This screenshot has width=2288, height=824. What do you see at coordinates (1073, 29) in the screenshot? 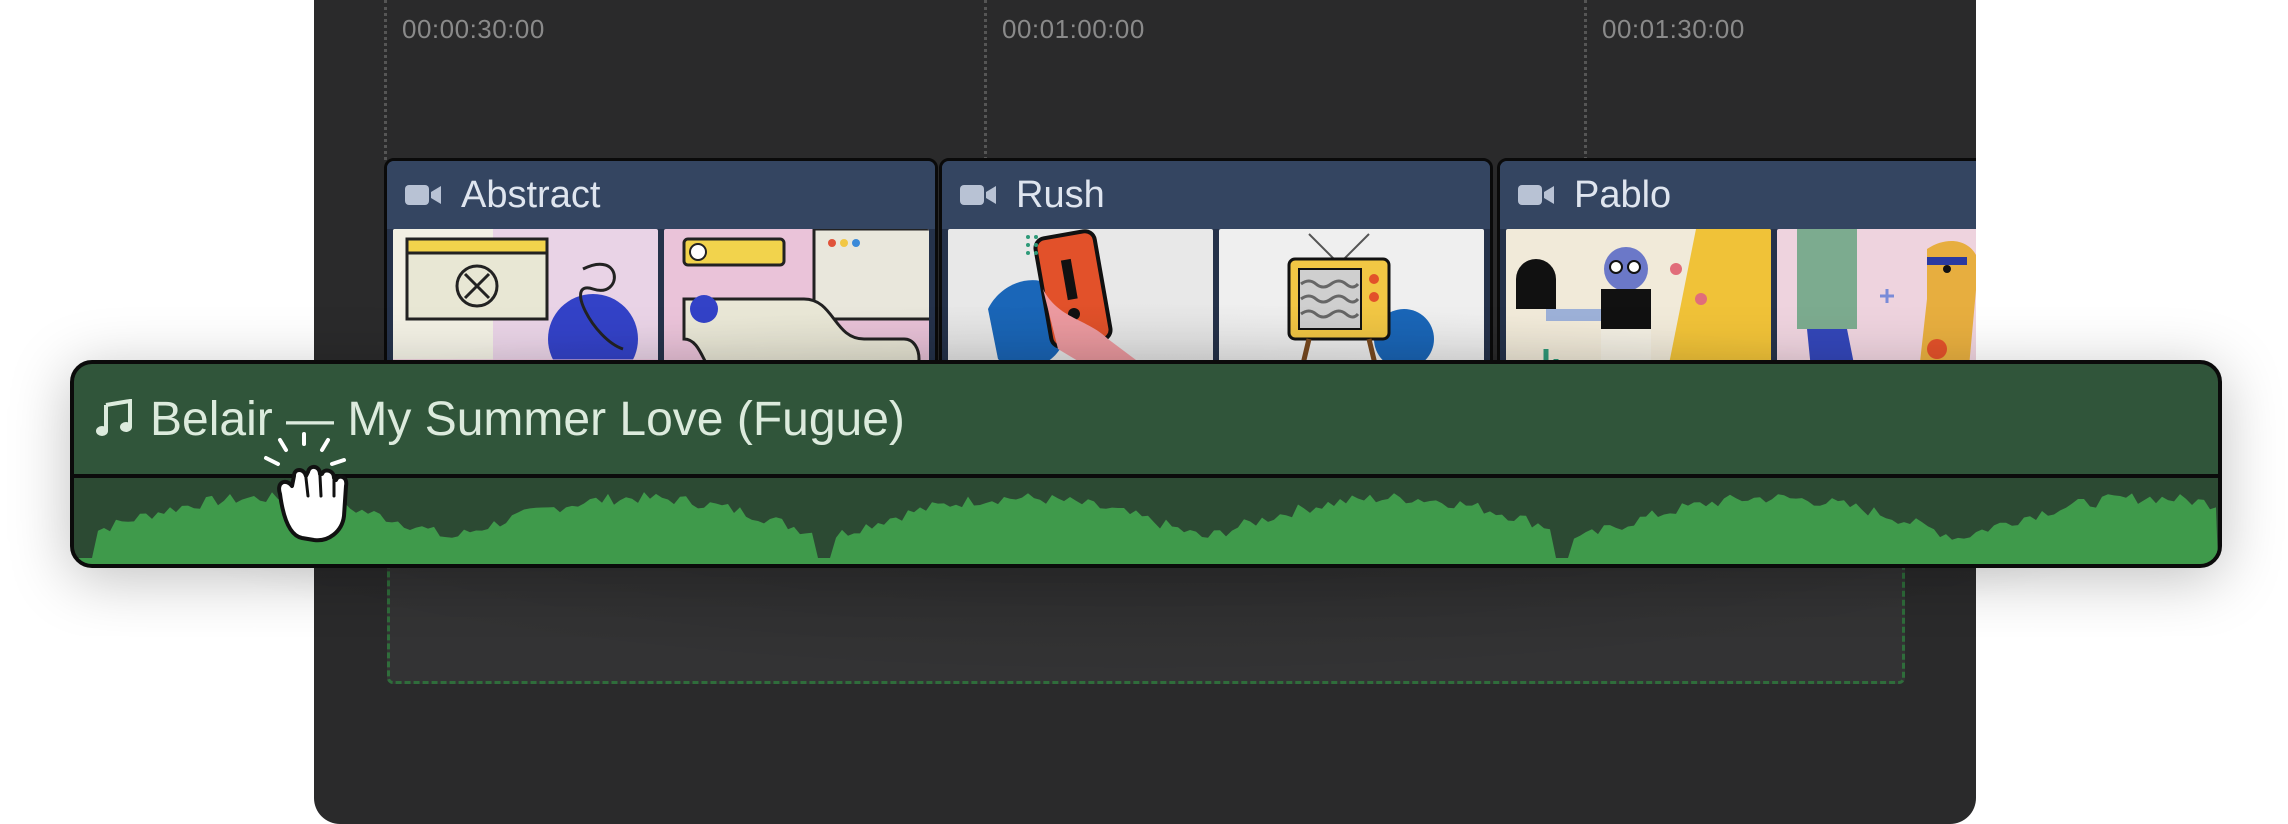
I see `ruler-label-60s: 00:01:00:00` at bounding box center [1073, 29].